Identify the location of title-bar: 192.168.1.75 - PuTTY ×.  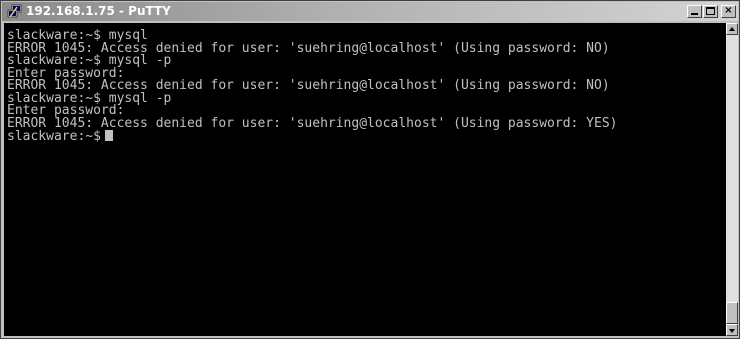
(370, 11).